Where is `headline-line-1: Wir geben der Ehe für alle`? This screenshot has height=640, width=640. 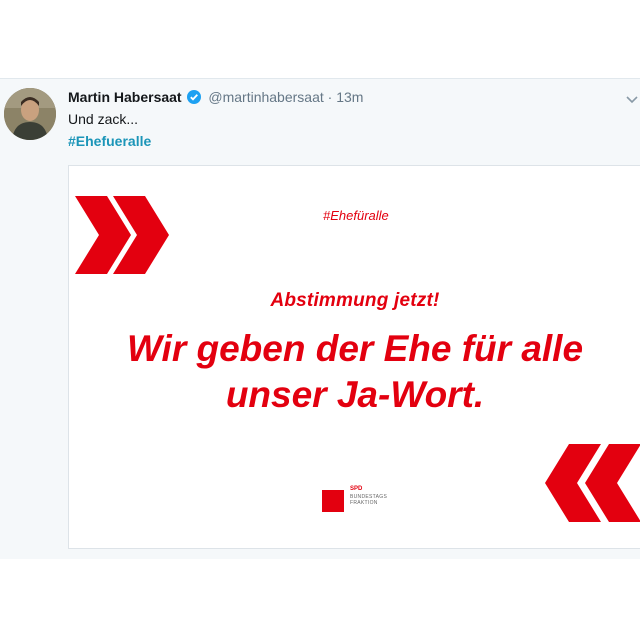
headline-line-1: Wir geben der Ehe für alle is located at coordinates (355, 348).